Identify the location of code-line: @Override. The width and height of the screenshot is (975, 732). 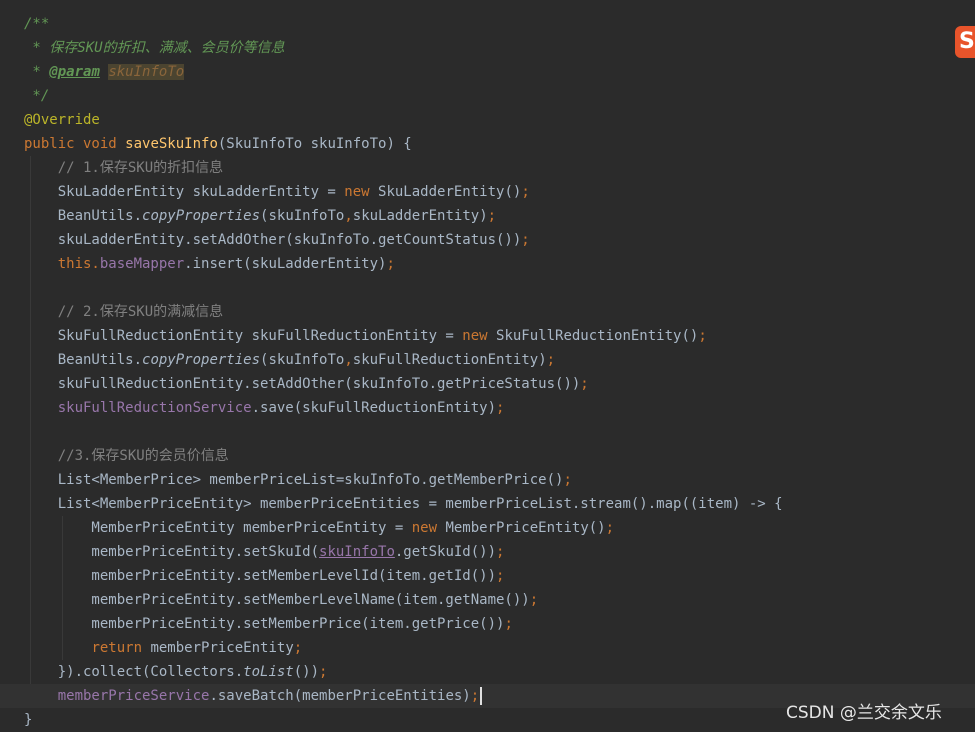
(499, 120).